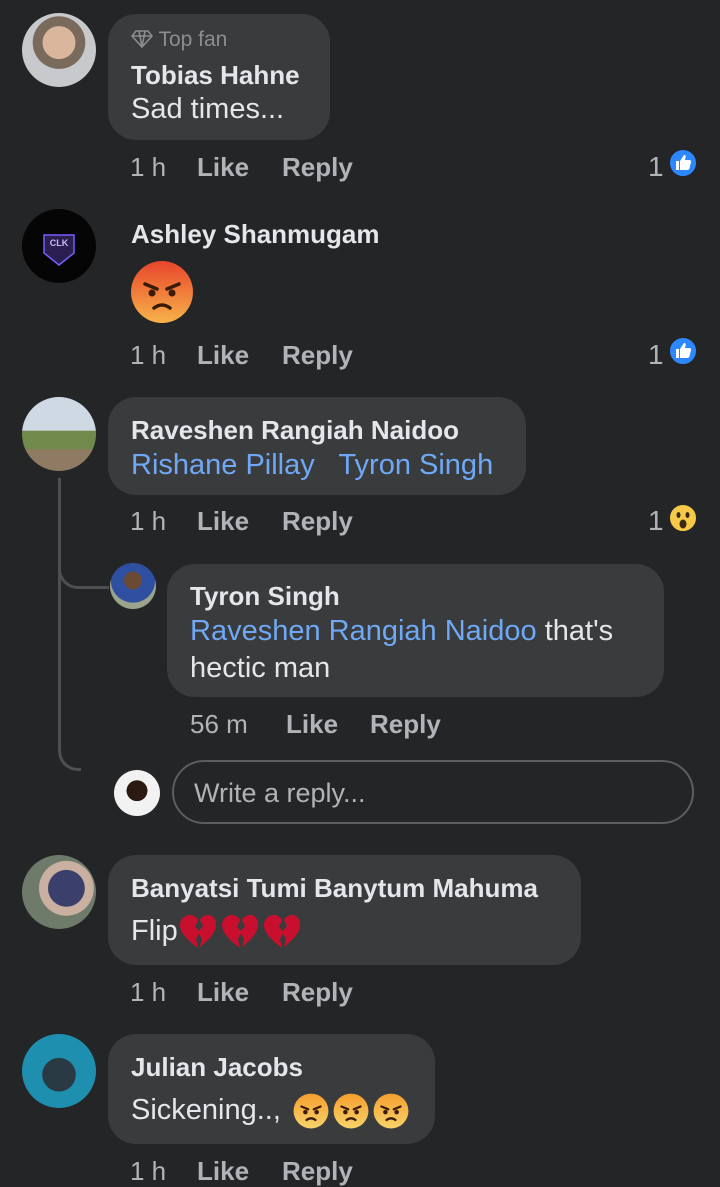  Describe the element at coordinates (363, 631) in the screenshot. I see `mention-link: Raveshen Rangiah Naidoo` at that location.